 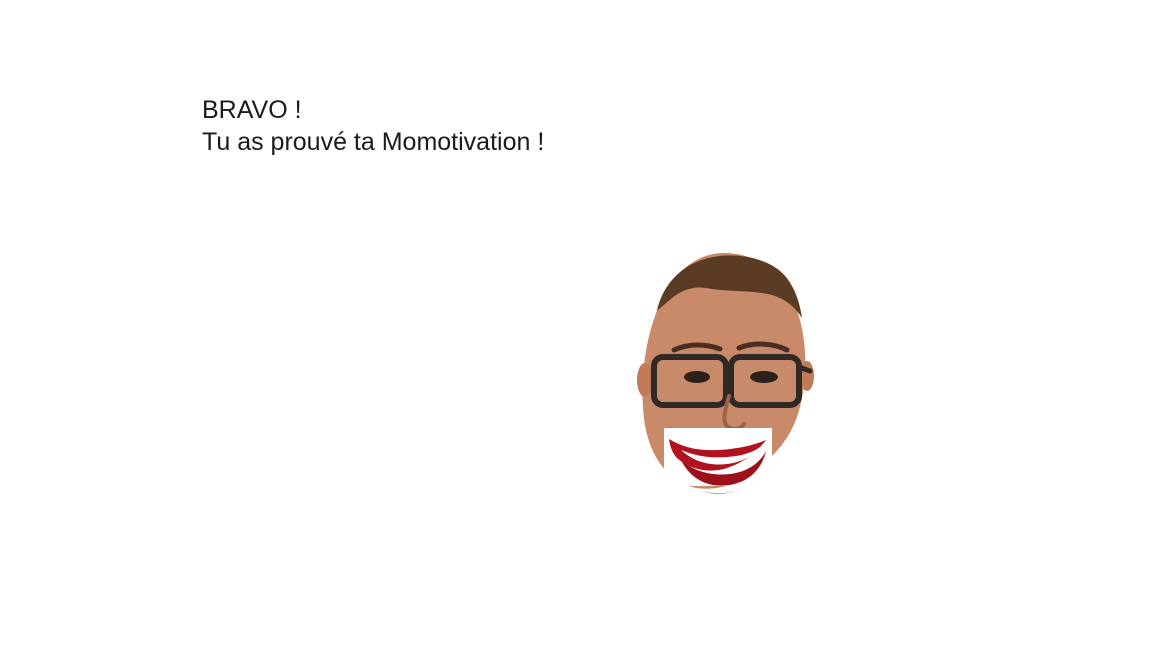 What do you see at coordinates (764, 377) in the screenshot?
I see `right-eye` at bounding box center [764, 377].